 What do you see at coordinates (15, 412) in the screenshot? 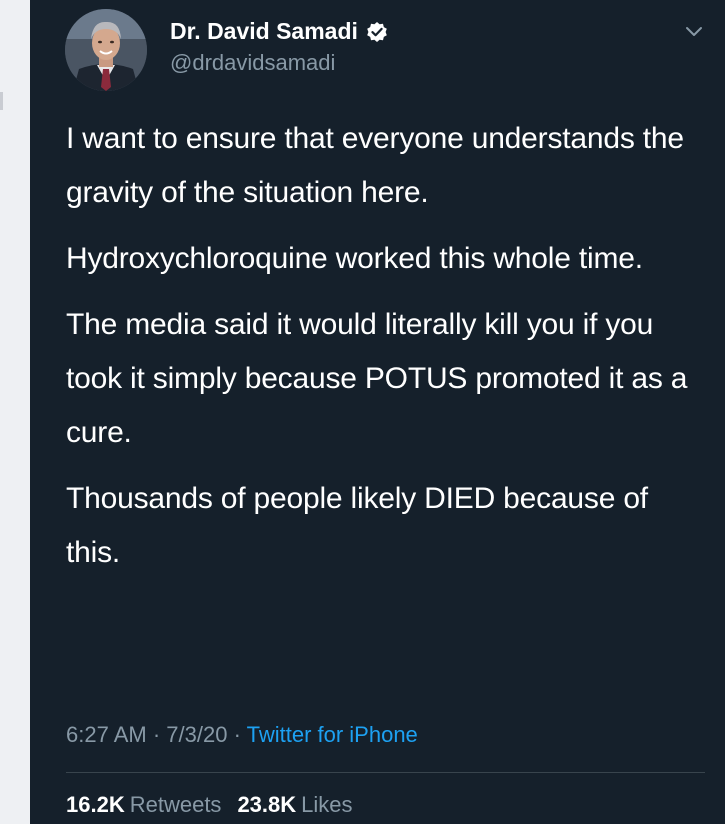
I see `page-gutter` at bounding box center [15, 412].